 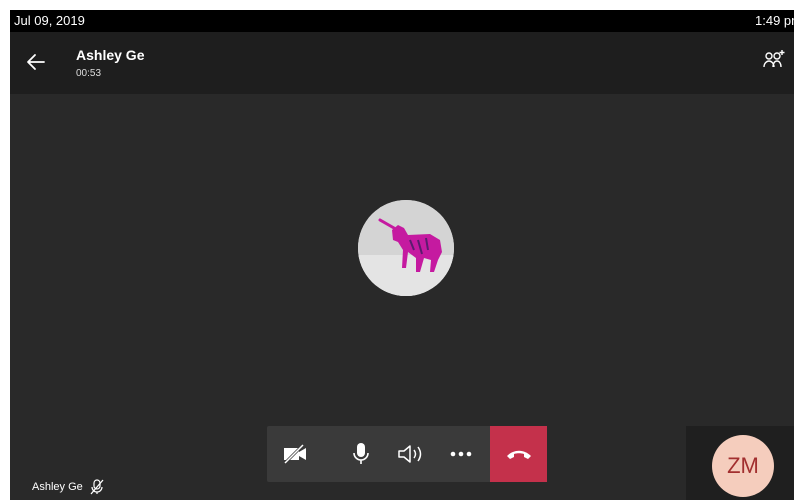 I want to click on video-toggle-button, so click(x=295, y=454).